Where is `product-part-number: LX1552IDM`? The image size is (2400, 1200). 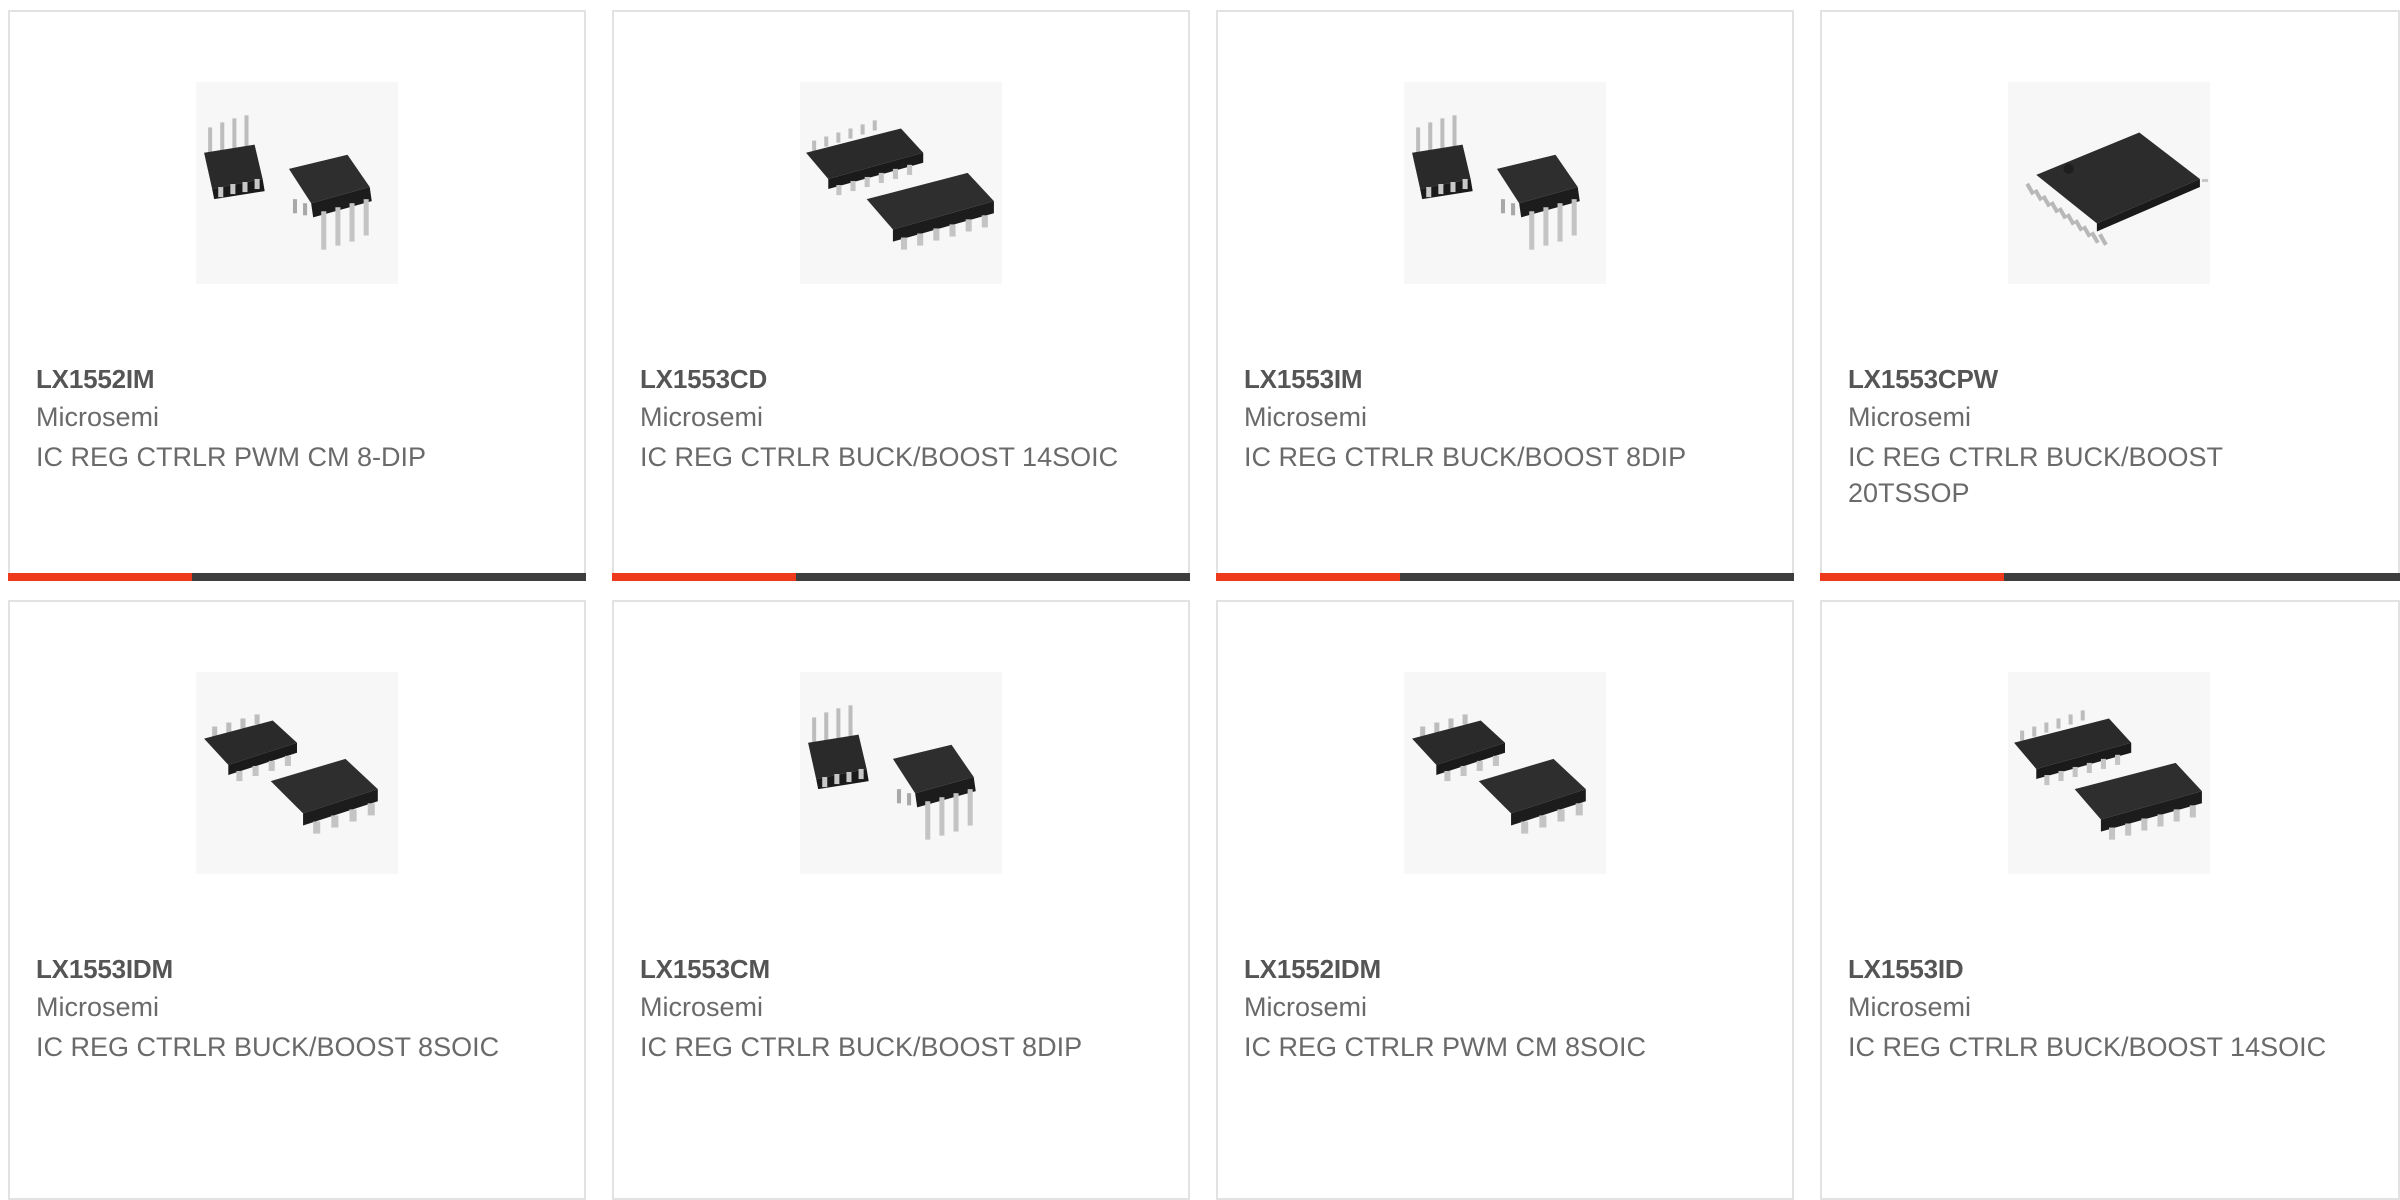 product-part-number: LX1552IDM is located at coordinates (1312, 969).